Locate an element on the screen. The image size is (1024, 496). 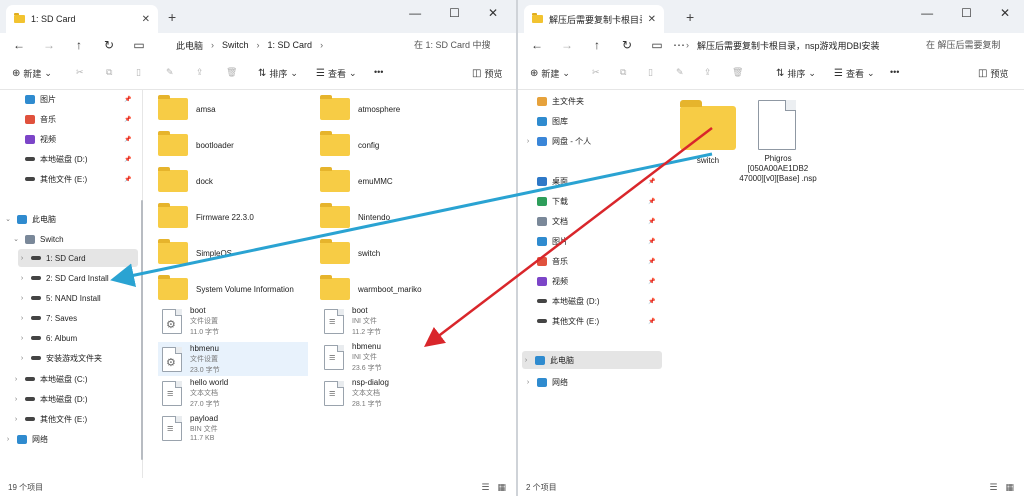
sidebar-item: 主文件夹 is located at coordinates (554, 101).